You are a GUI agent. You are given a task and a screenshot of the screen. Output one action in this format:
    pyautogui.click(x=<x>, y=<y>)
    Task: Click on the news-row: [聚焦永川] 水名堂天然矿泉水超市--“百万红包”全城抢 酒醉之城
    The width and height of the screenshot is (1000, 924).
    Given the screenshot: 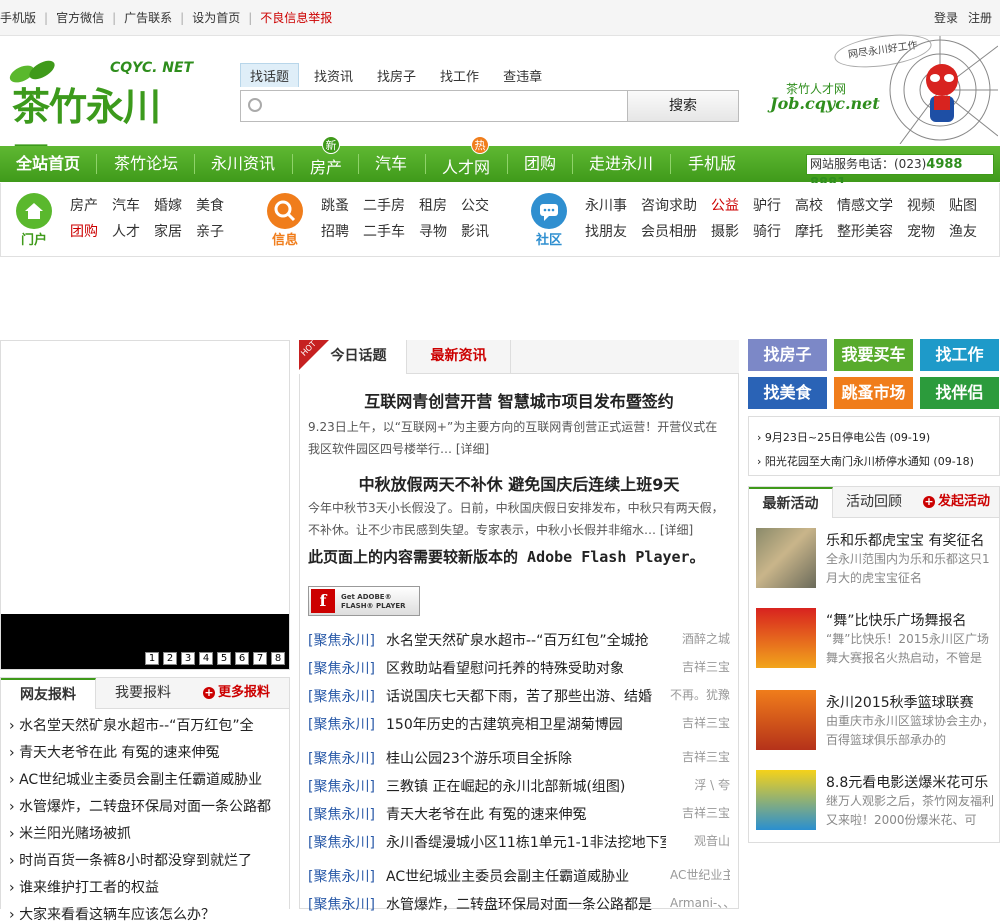 What is the action you would take?
    pyautogui.click(x=519, y=642)
    